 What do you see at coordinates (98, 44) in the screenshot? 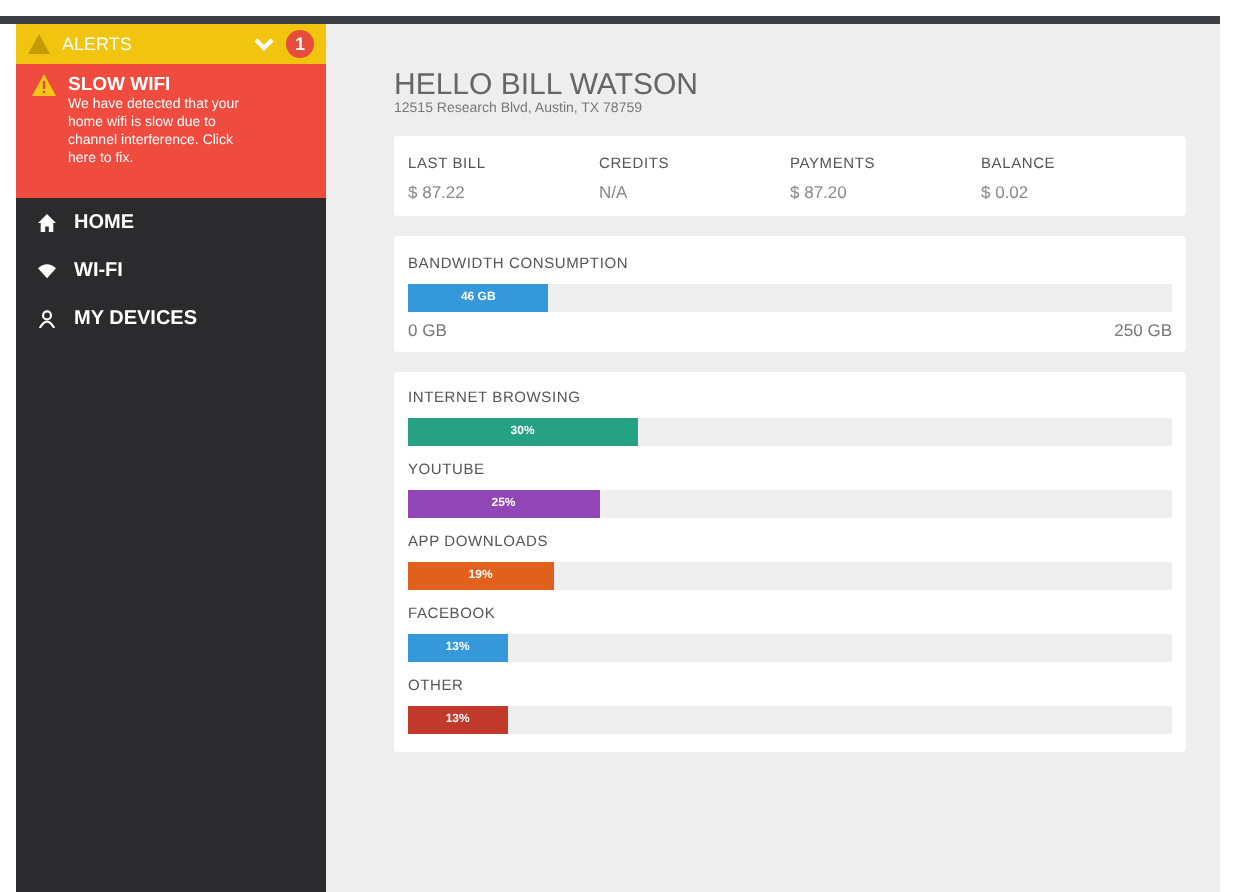
I see `alerts-label: ALERTS` at bounding box center [98, 44].